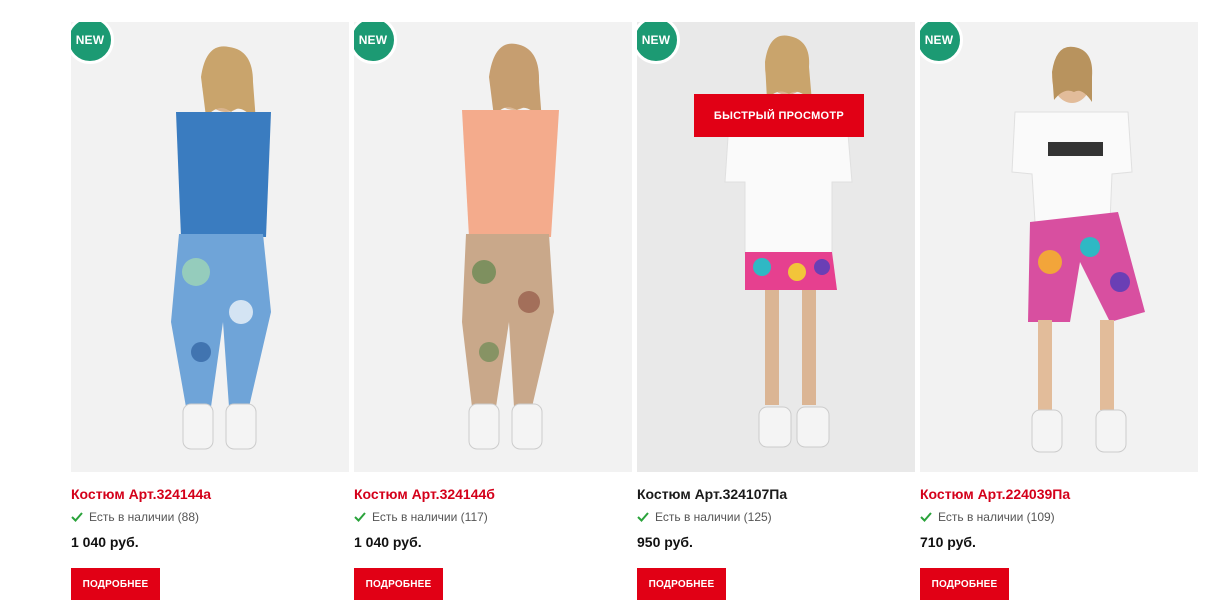 The height and width of the screenshot is (609, 1219). Describe the element at coordinates (713, 517) in the screenshot. I see `stock-text: Есть в наличии (125)` at that location.